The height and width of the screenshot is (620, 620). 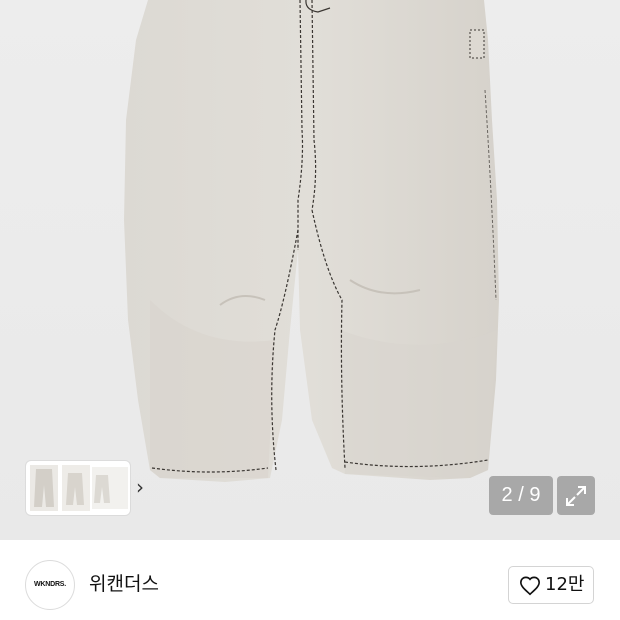 What do you see at coordinates (140, 487) in the screenshot?
I see `chevron-right-icon: ›` at bounding box center [140, 487].